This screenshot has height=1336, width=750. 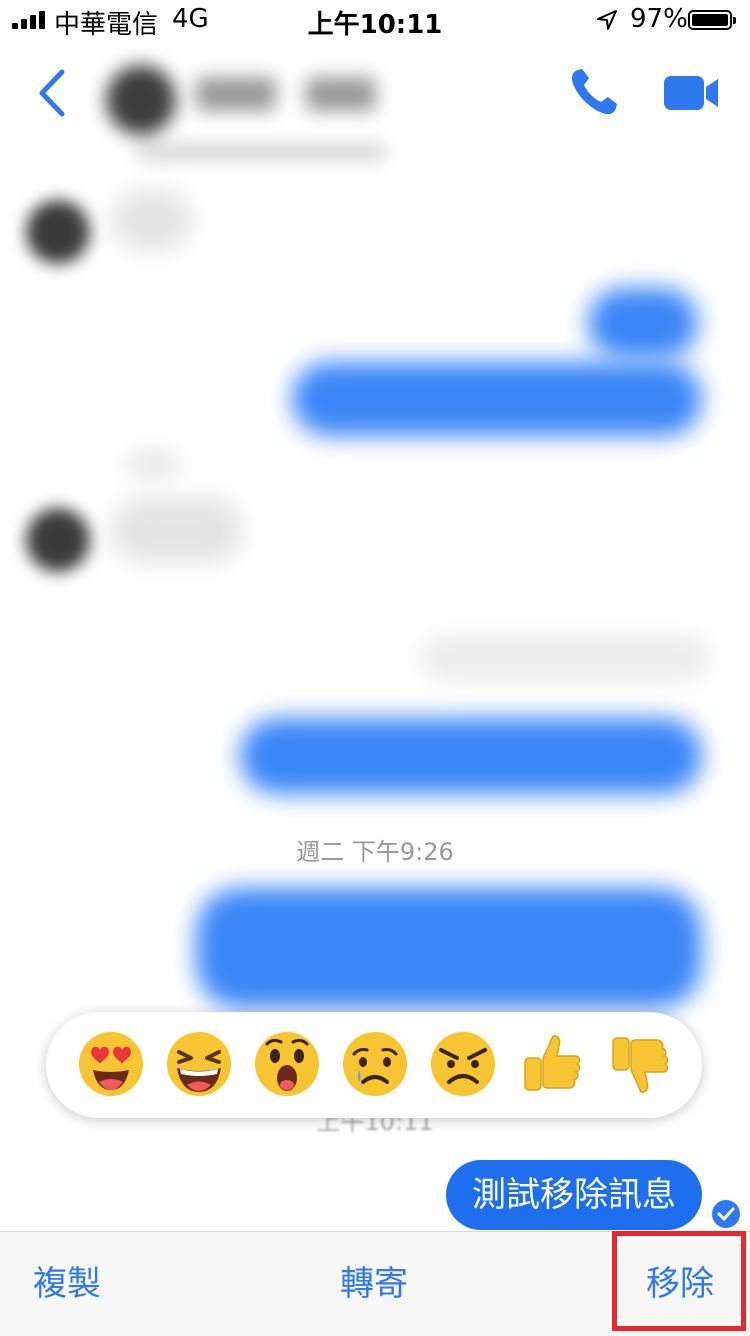 What do you see at coordinates (463, 1064) in the screenshot?
I see `angry-emoji` at bounding box center [463, 1064].